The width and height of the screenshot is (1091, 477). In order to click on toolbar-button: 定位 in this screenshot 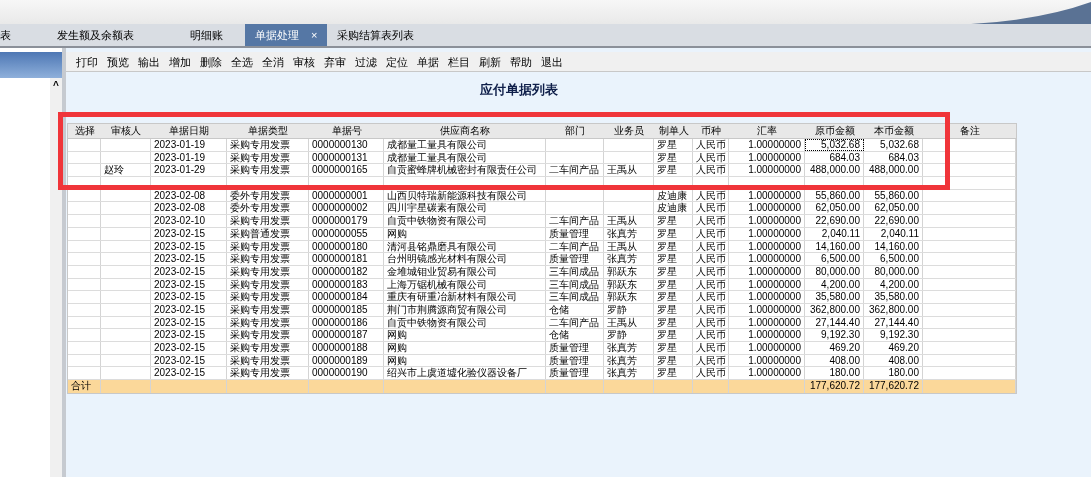, I will do `click(397, 61)`.